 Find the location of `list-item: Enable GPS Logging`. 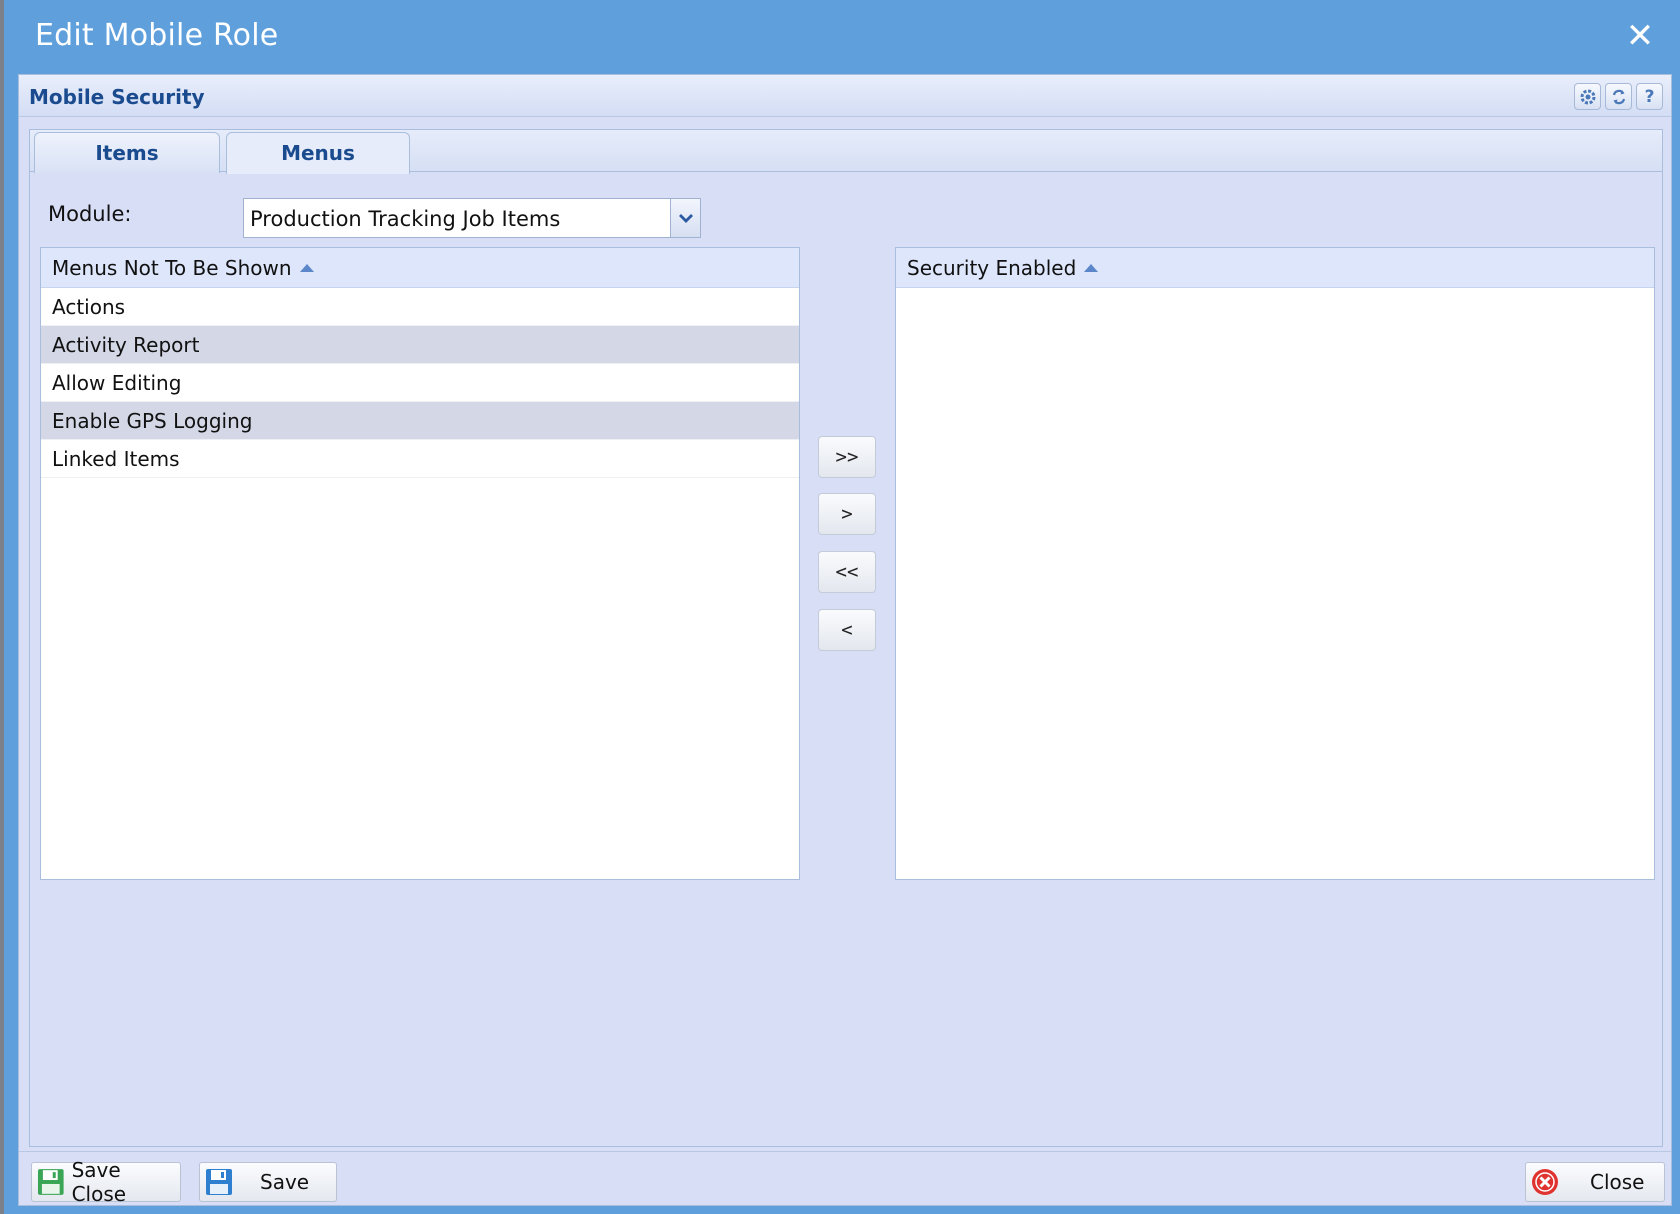

list-item: Enable GPS Logging is located at coordinates (420, 421).